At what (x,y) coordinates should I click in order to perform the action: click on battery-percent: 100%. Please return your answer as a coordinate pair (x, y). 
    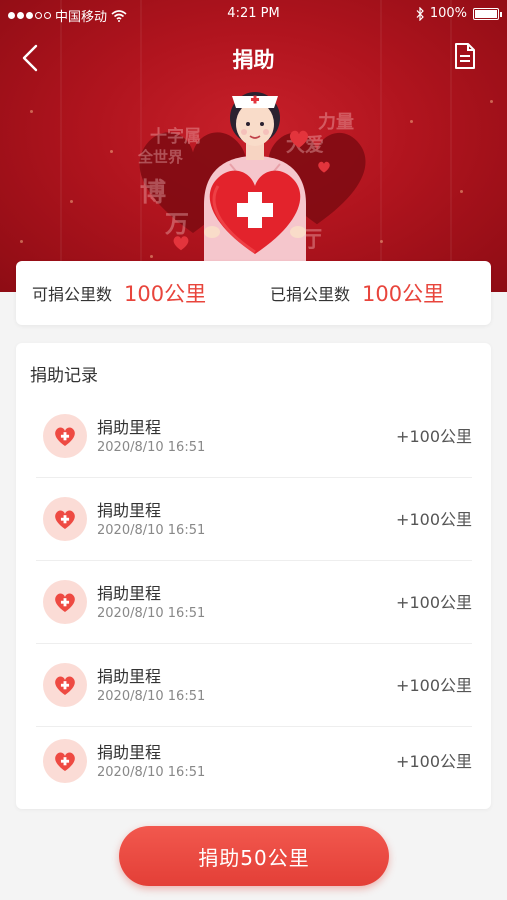
    Looking at the image, I should click on (448, 13).